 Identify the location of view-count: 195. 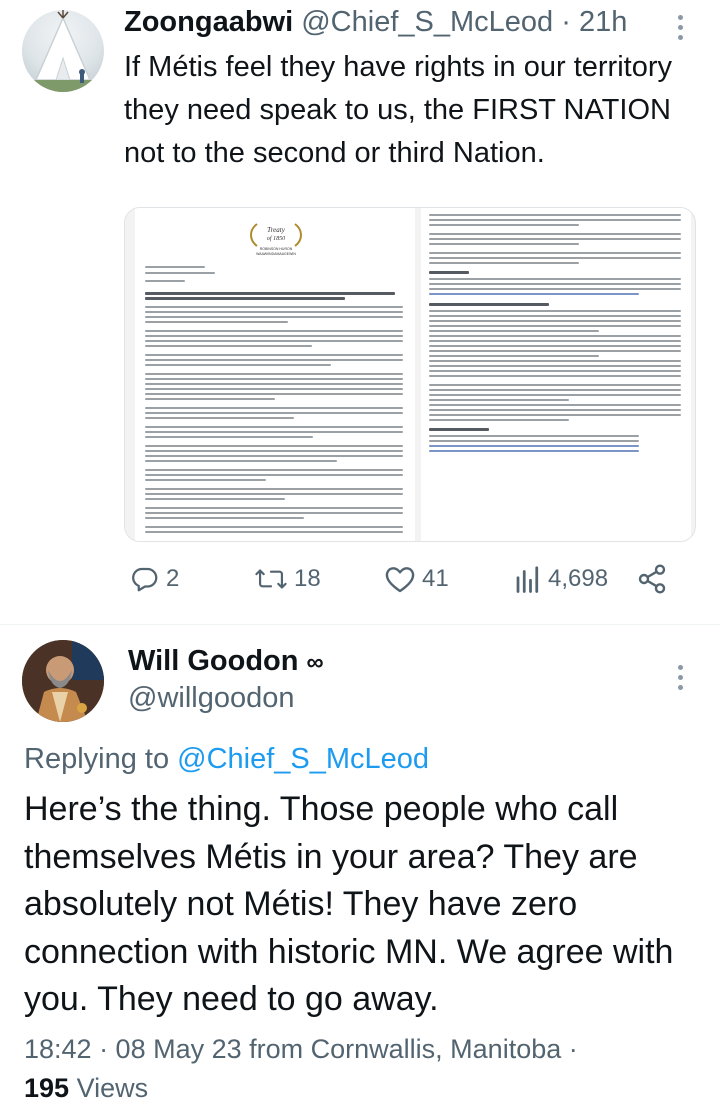
(47, 1088).